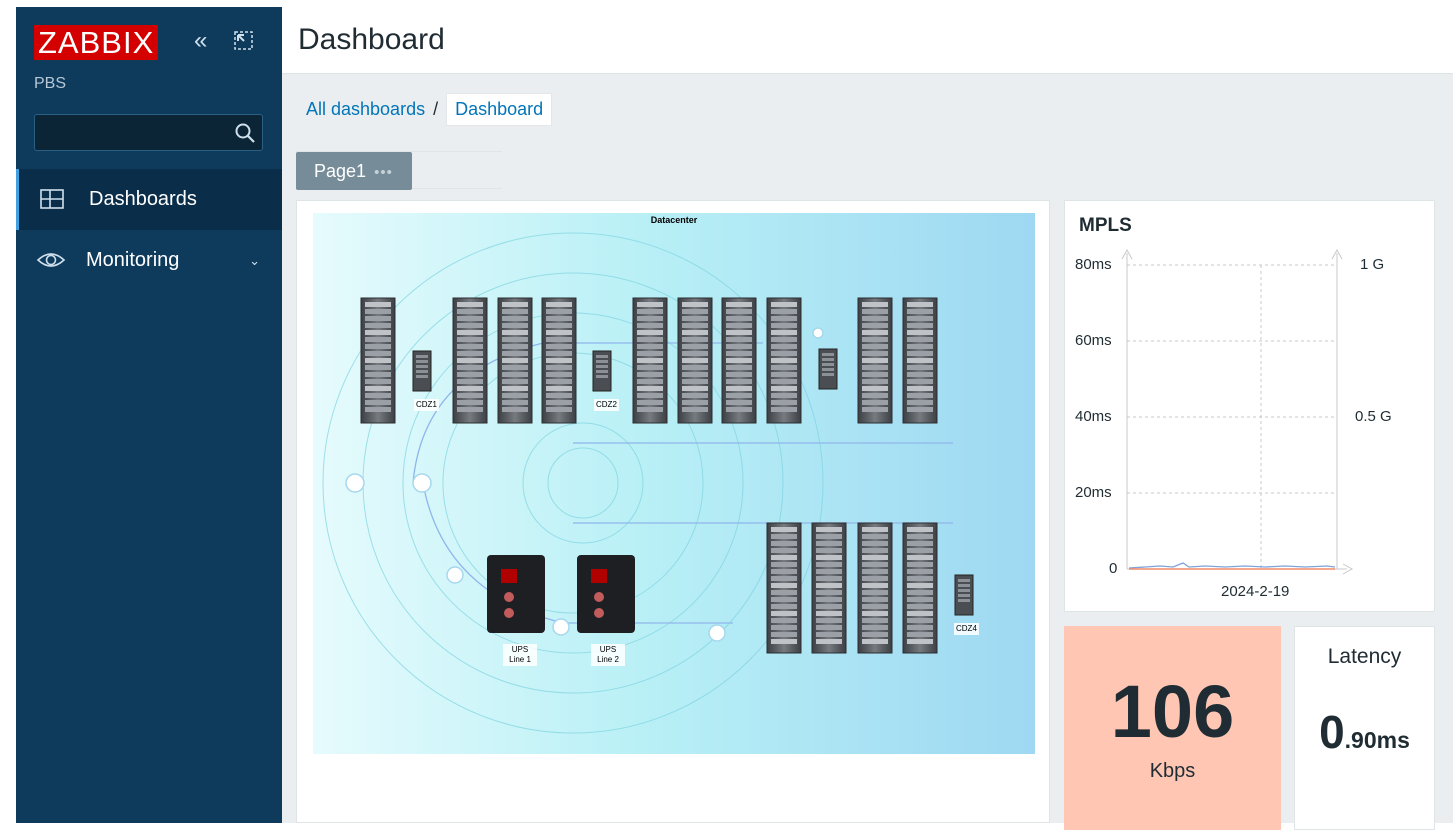  What do you see at coordinates (426, 405) in the screenshot?
I see `map-label-cdz1: CDZ1` at bounding box center [426, 405].